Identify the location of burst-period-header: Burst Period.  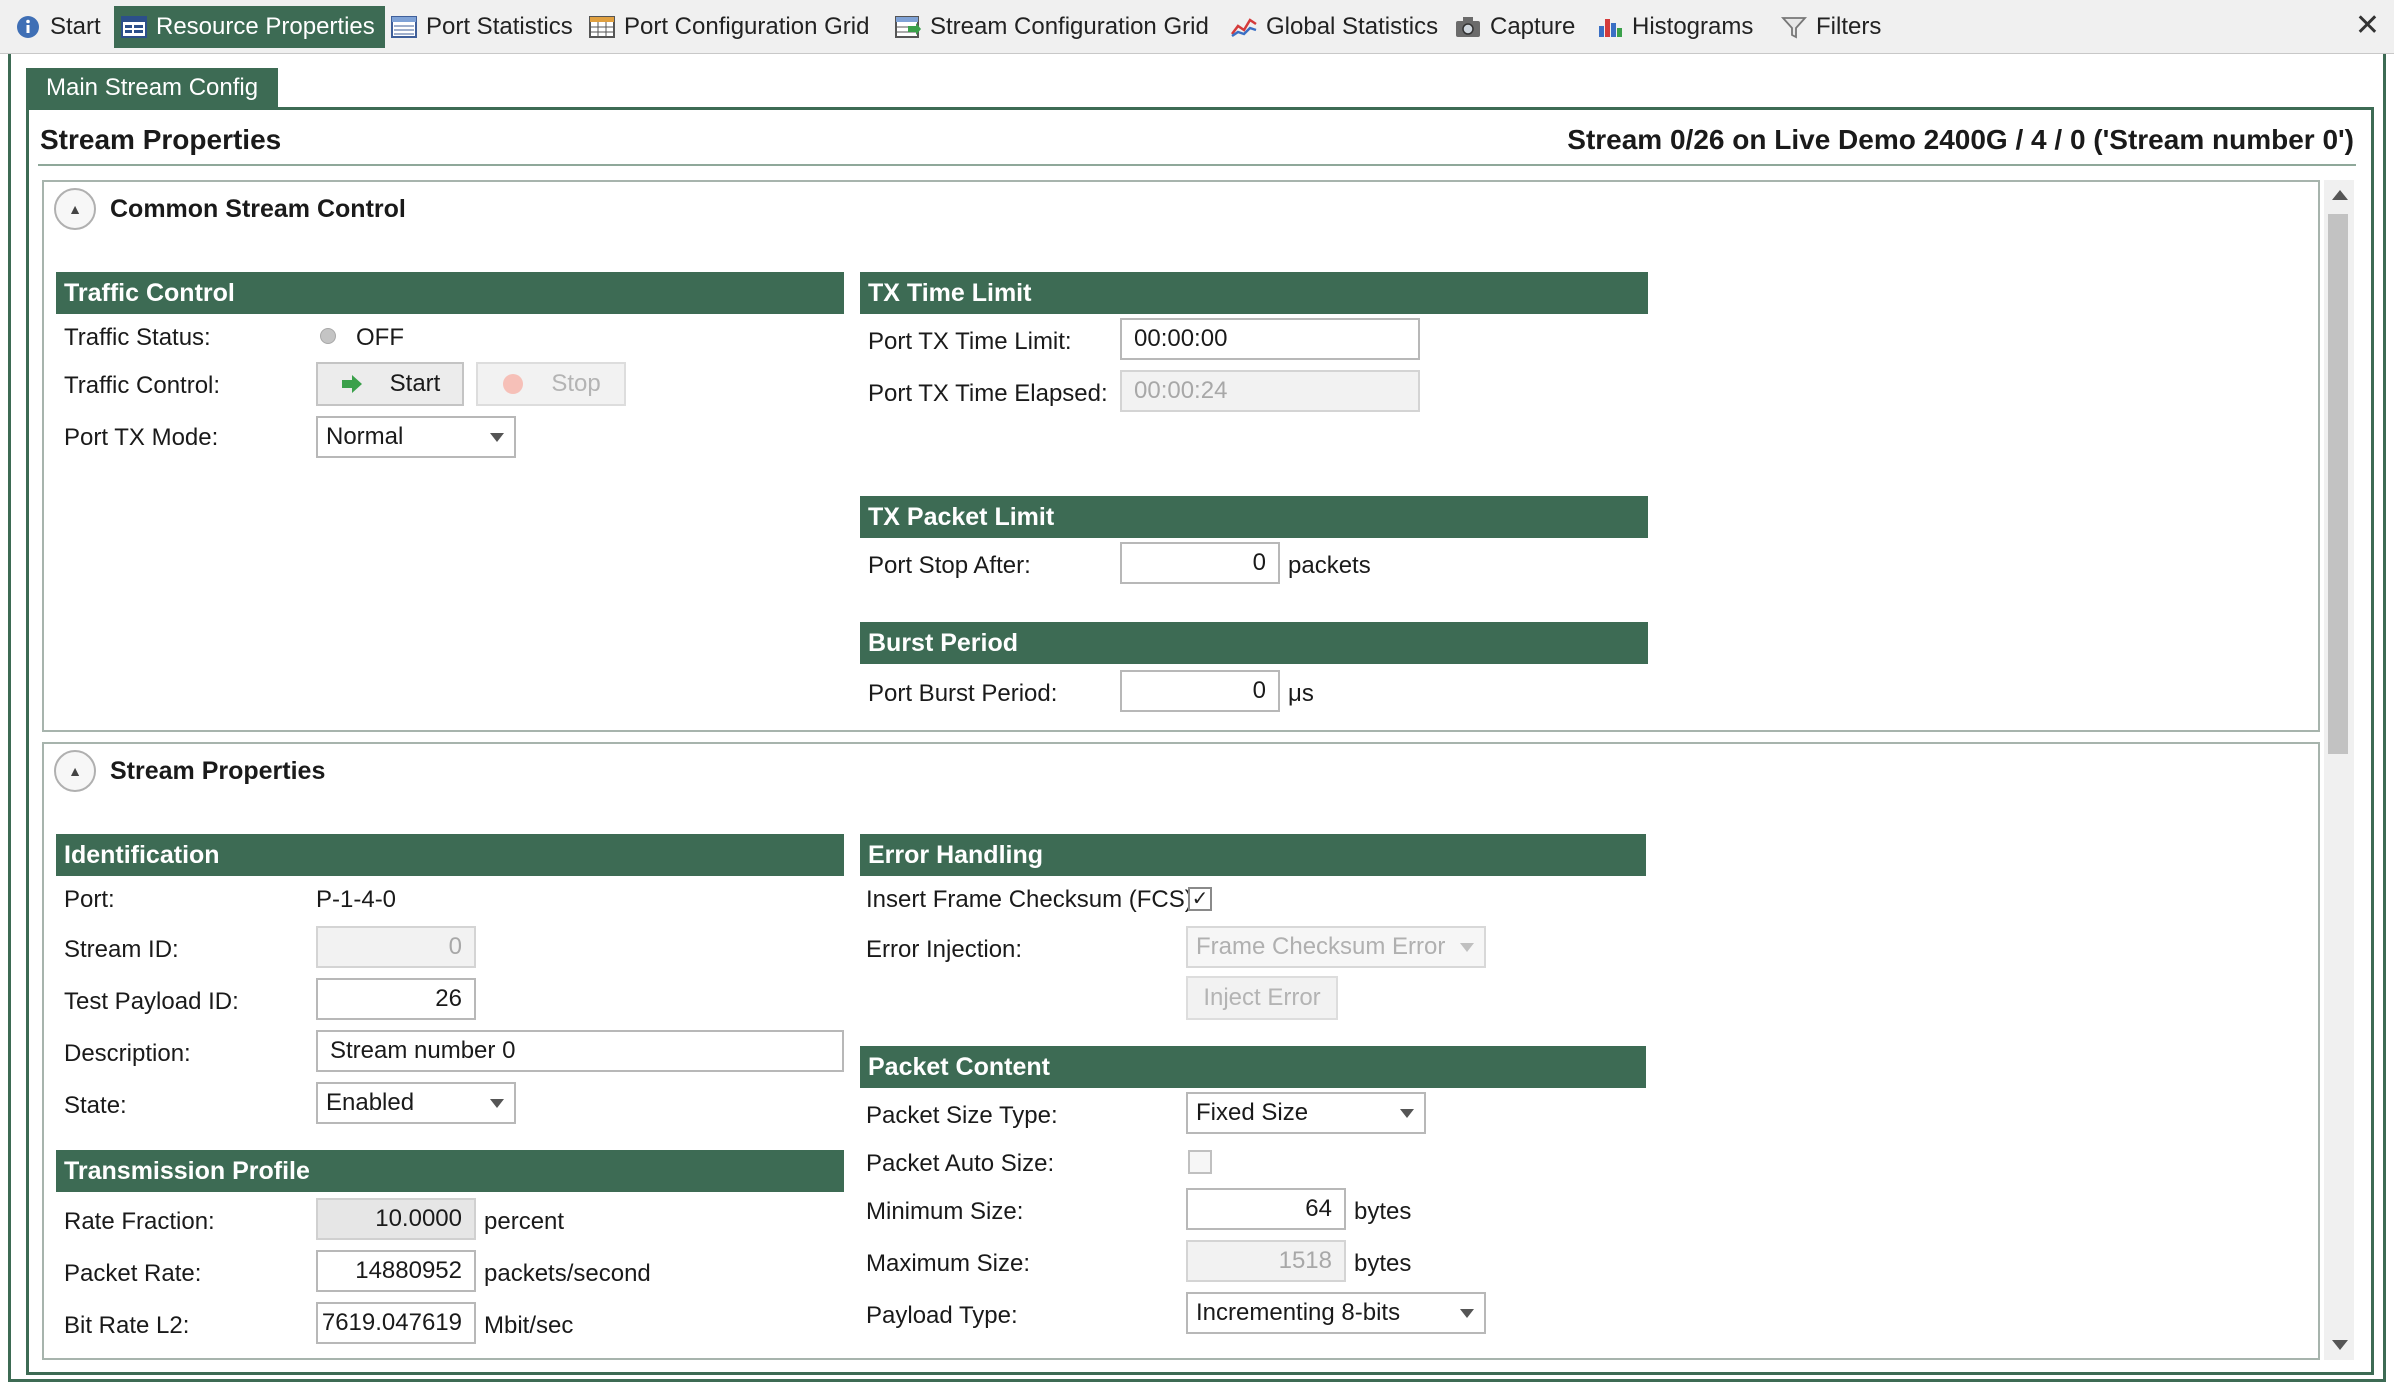
(1254, 643).